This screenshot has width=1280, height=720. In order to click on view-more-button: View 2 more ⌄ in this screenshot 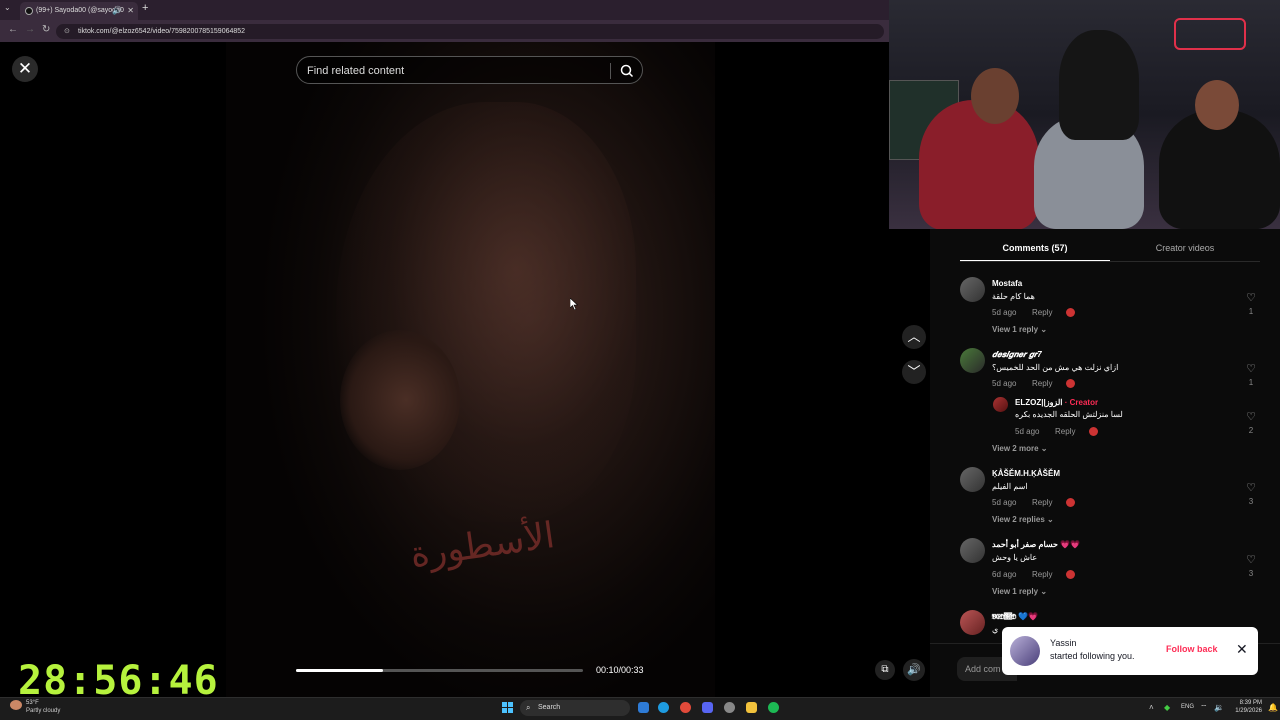, I will do `click(1019, 448)`.